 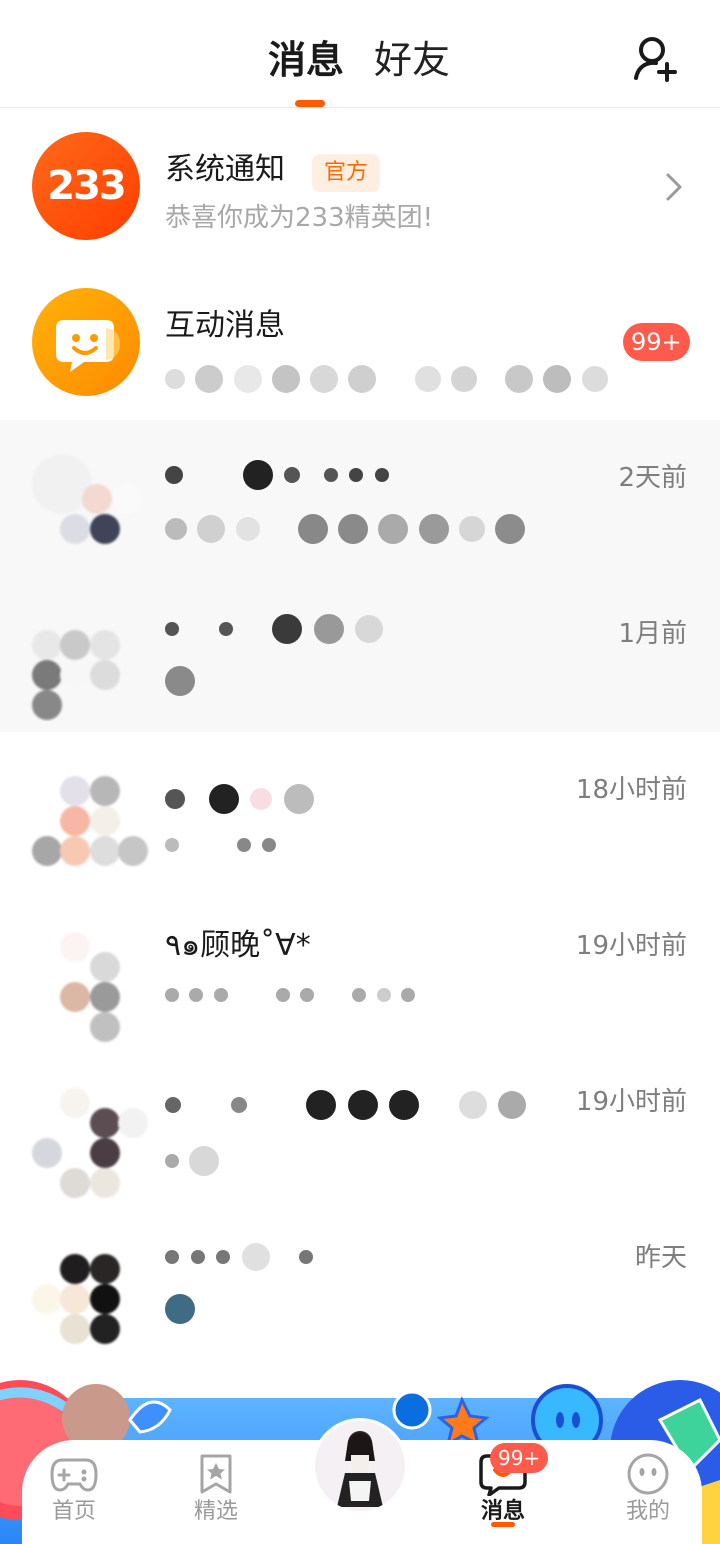 I want to click on conversation-row: ٩๑顾晚˚∀* 19小时前, so click(x=360, y=966).